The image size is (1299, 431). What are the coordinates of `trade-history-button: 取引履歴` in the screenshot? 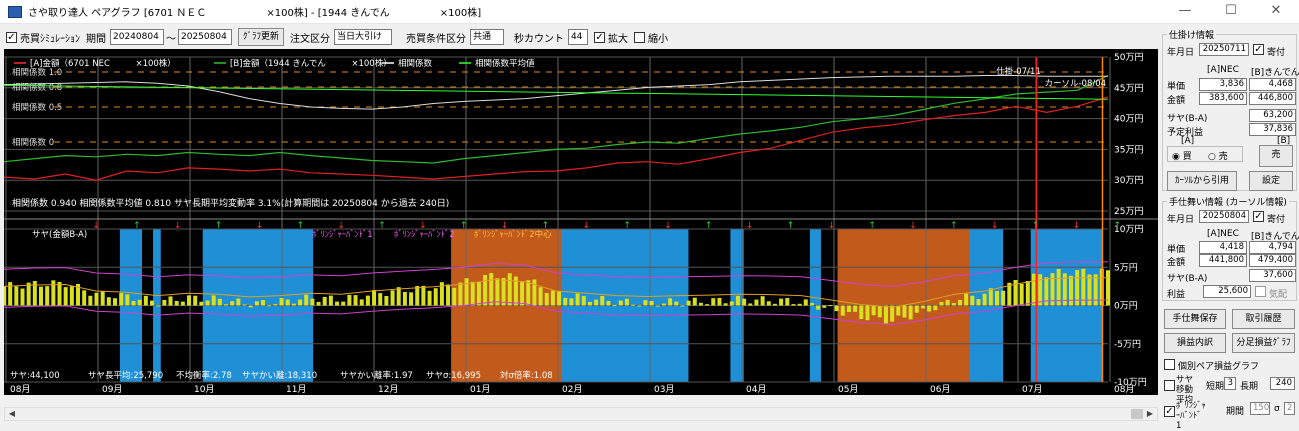 It's located at (1263, 319).